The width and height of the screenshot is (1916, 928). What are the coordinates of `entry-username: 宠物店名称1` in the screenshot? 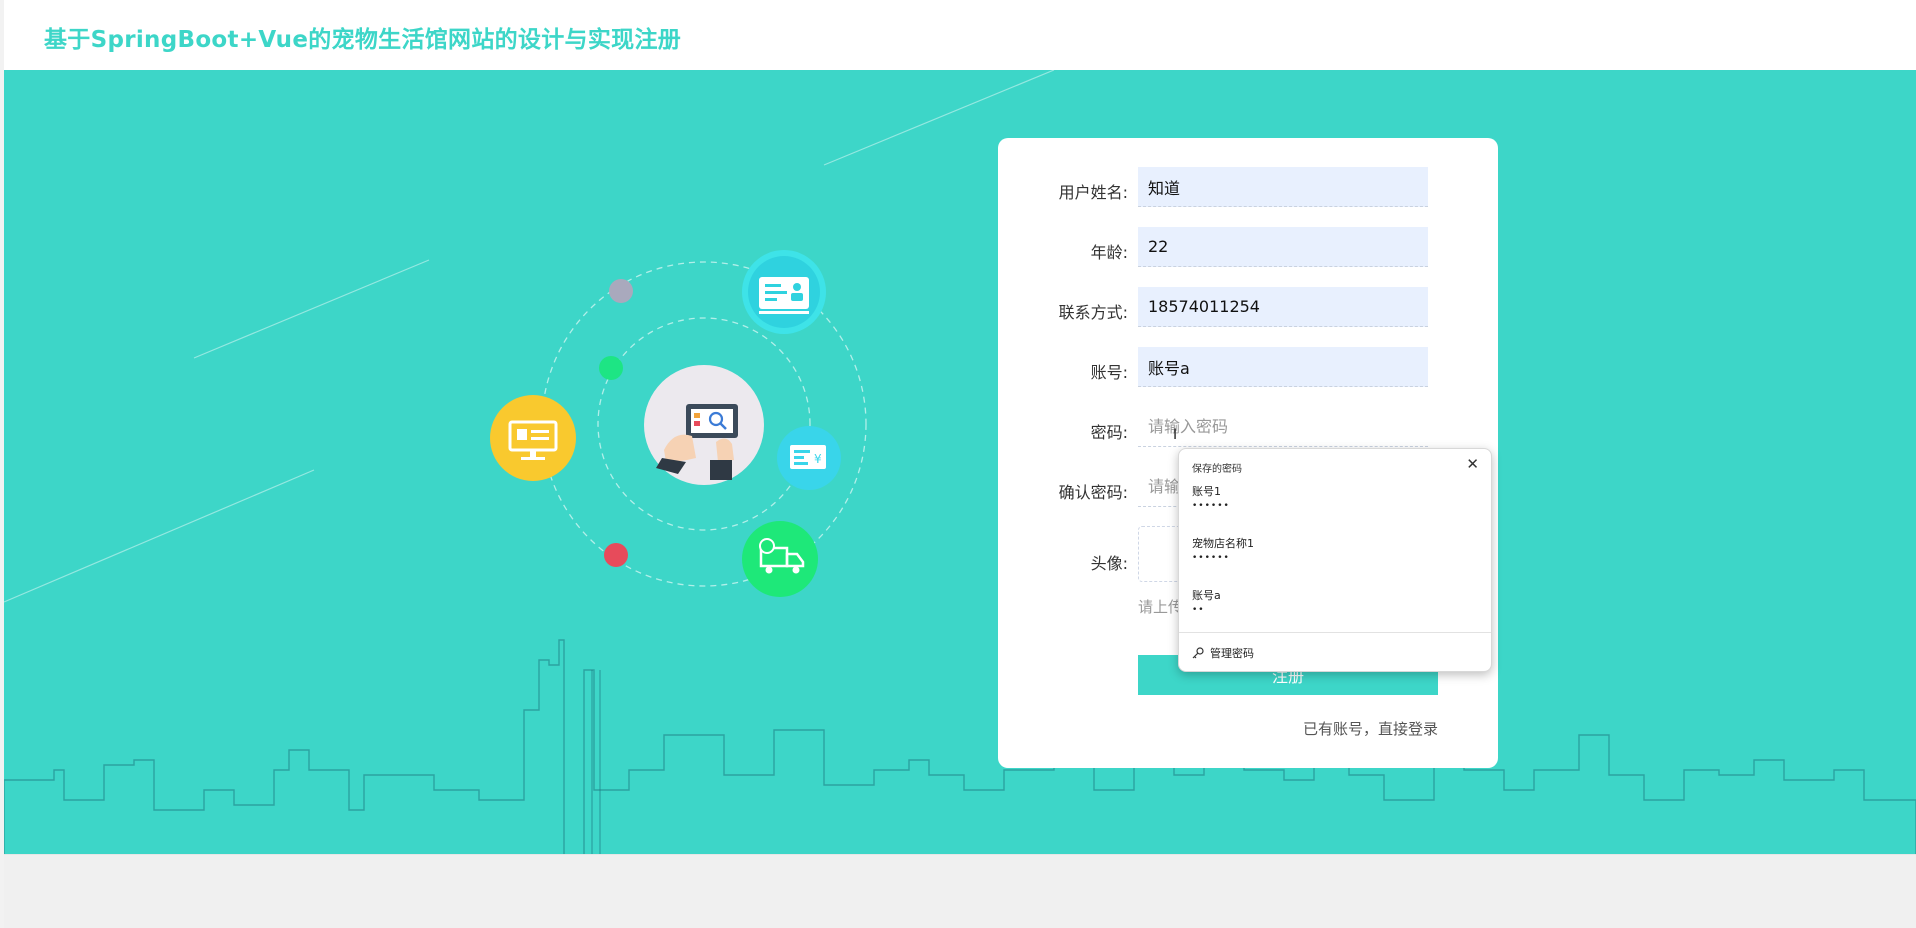 It's located at (1223, 543).